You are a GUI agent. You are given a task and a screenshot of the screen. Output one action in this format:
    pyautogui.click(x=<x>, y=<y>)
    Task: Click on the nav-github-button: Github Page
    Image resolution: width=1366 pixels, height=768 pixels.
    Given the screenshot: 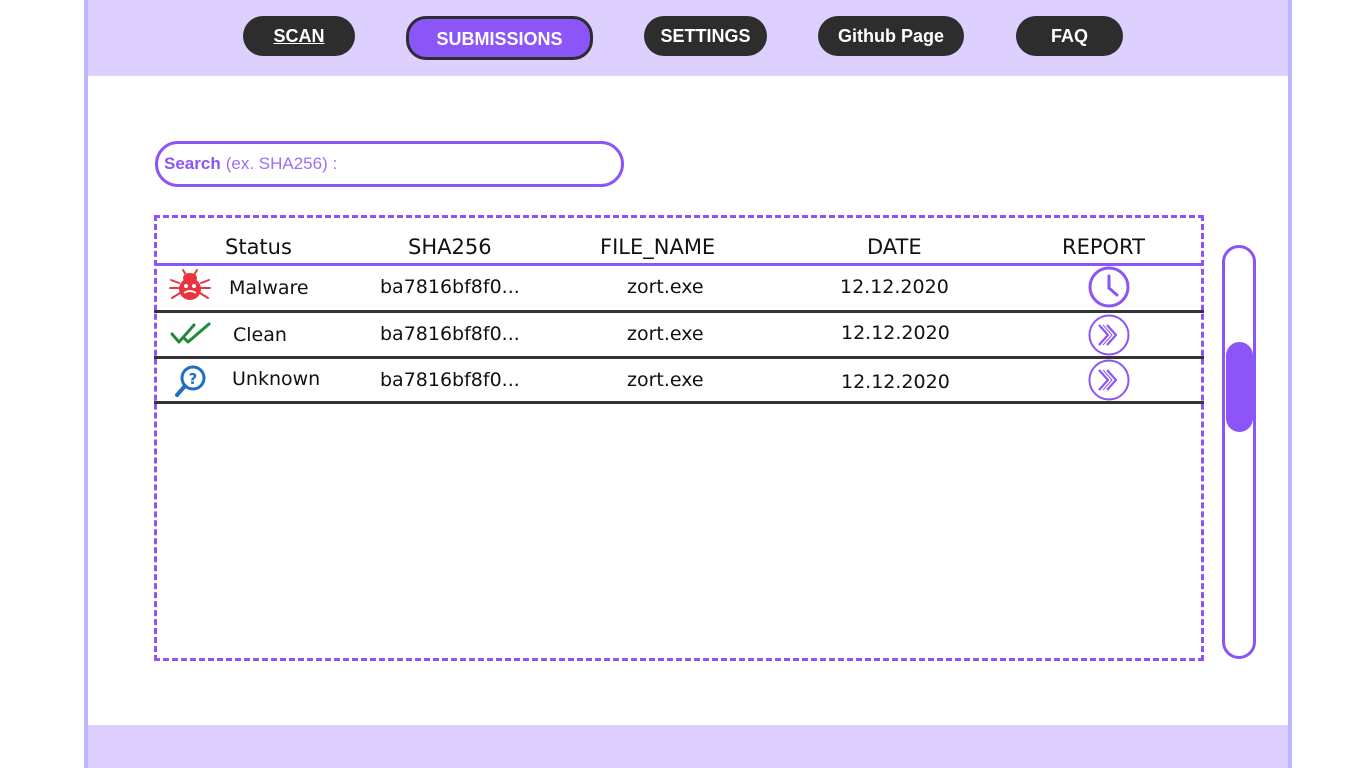 What is the action you would take?
    pyautogui.click(x=891, y=36)
    